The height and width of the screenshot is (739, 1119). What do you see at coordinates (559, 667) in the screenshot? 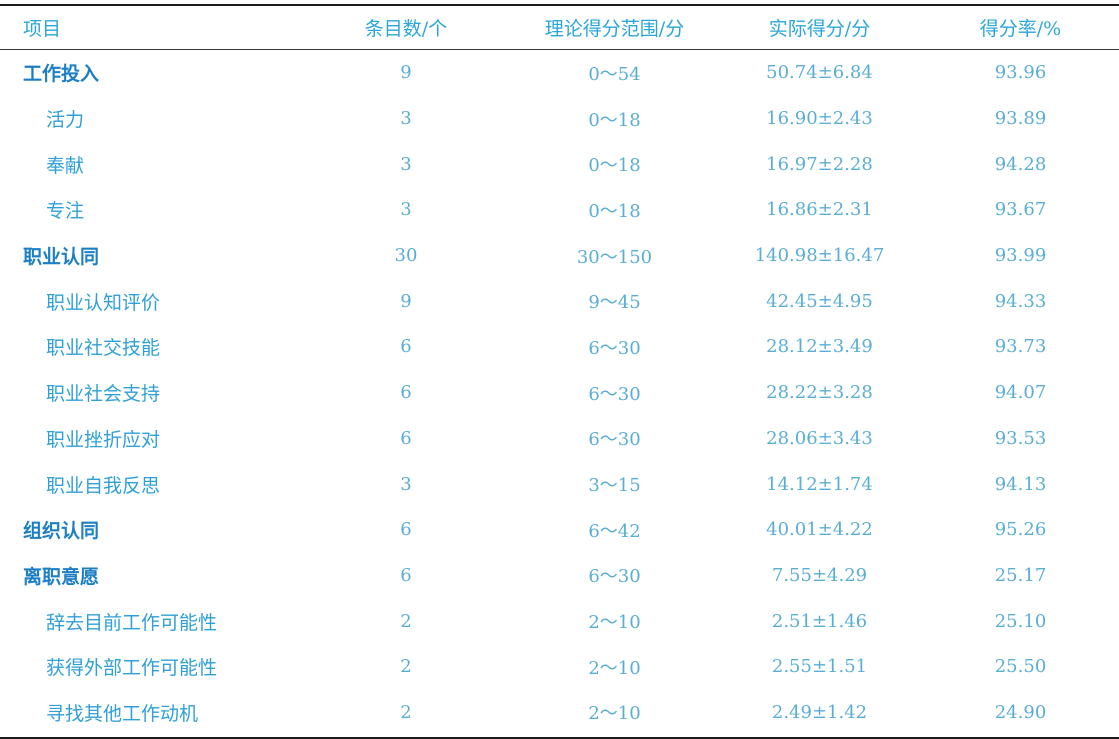
I see `table-row-sub: 获得外部工作可能性 2 2～10 2.55±1.51 25.50` at bounding box center [559, 667].